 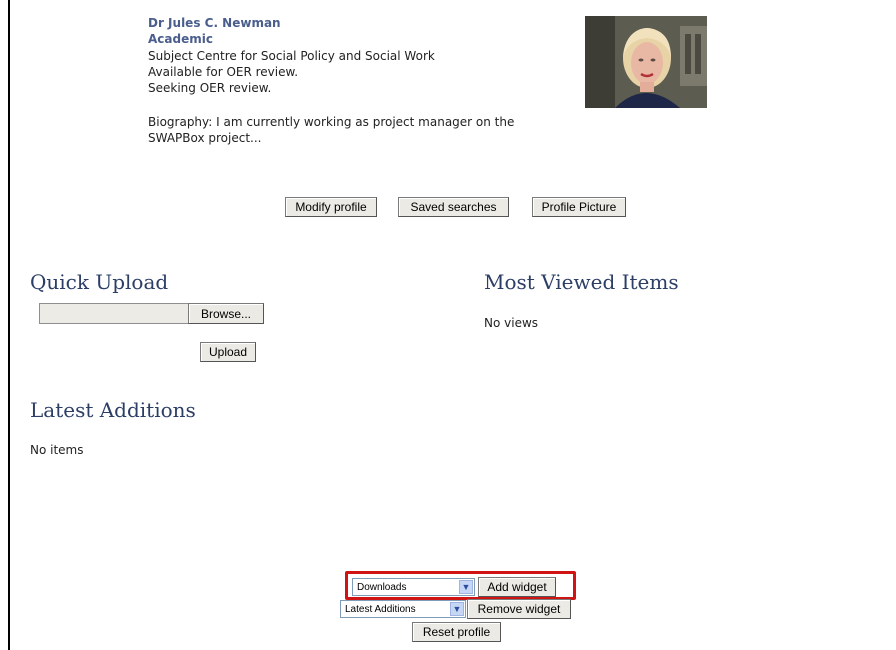 I want to click on quick-upload-heading: Quick Upload, so click(x=99, y=282).